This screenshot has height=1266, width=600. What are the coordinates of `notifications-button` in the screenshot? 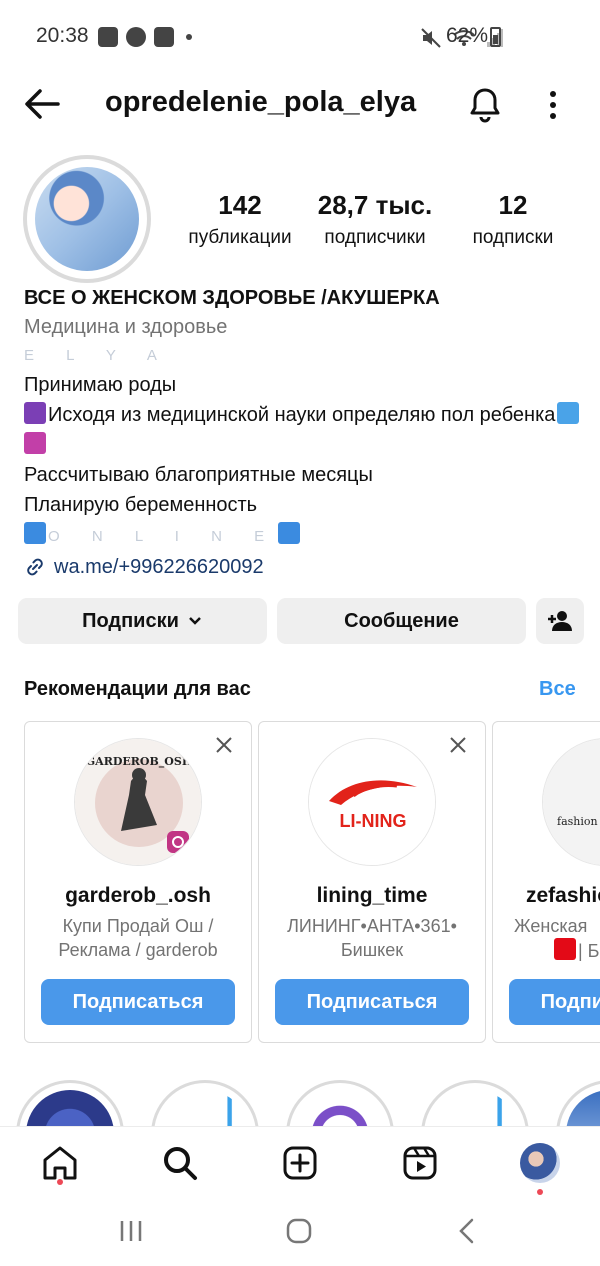 It's located at (485, 104).